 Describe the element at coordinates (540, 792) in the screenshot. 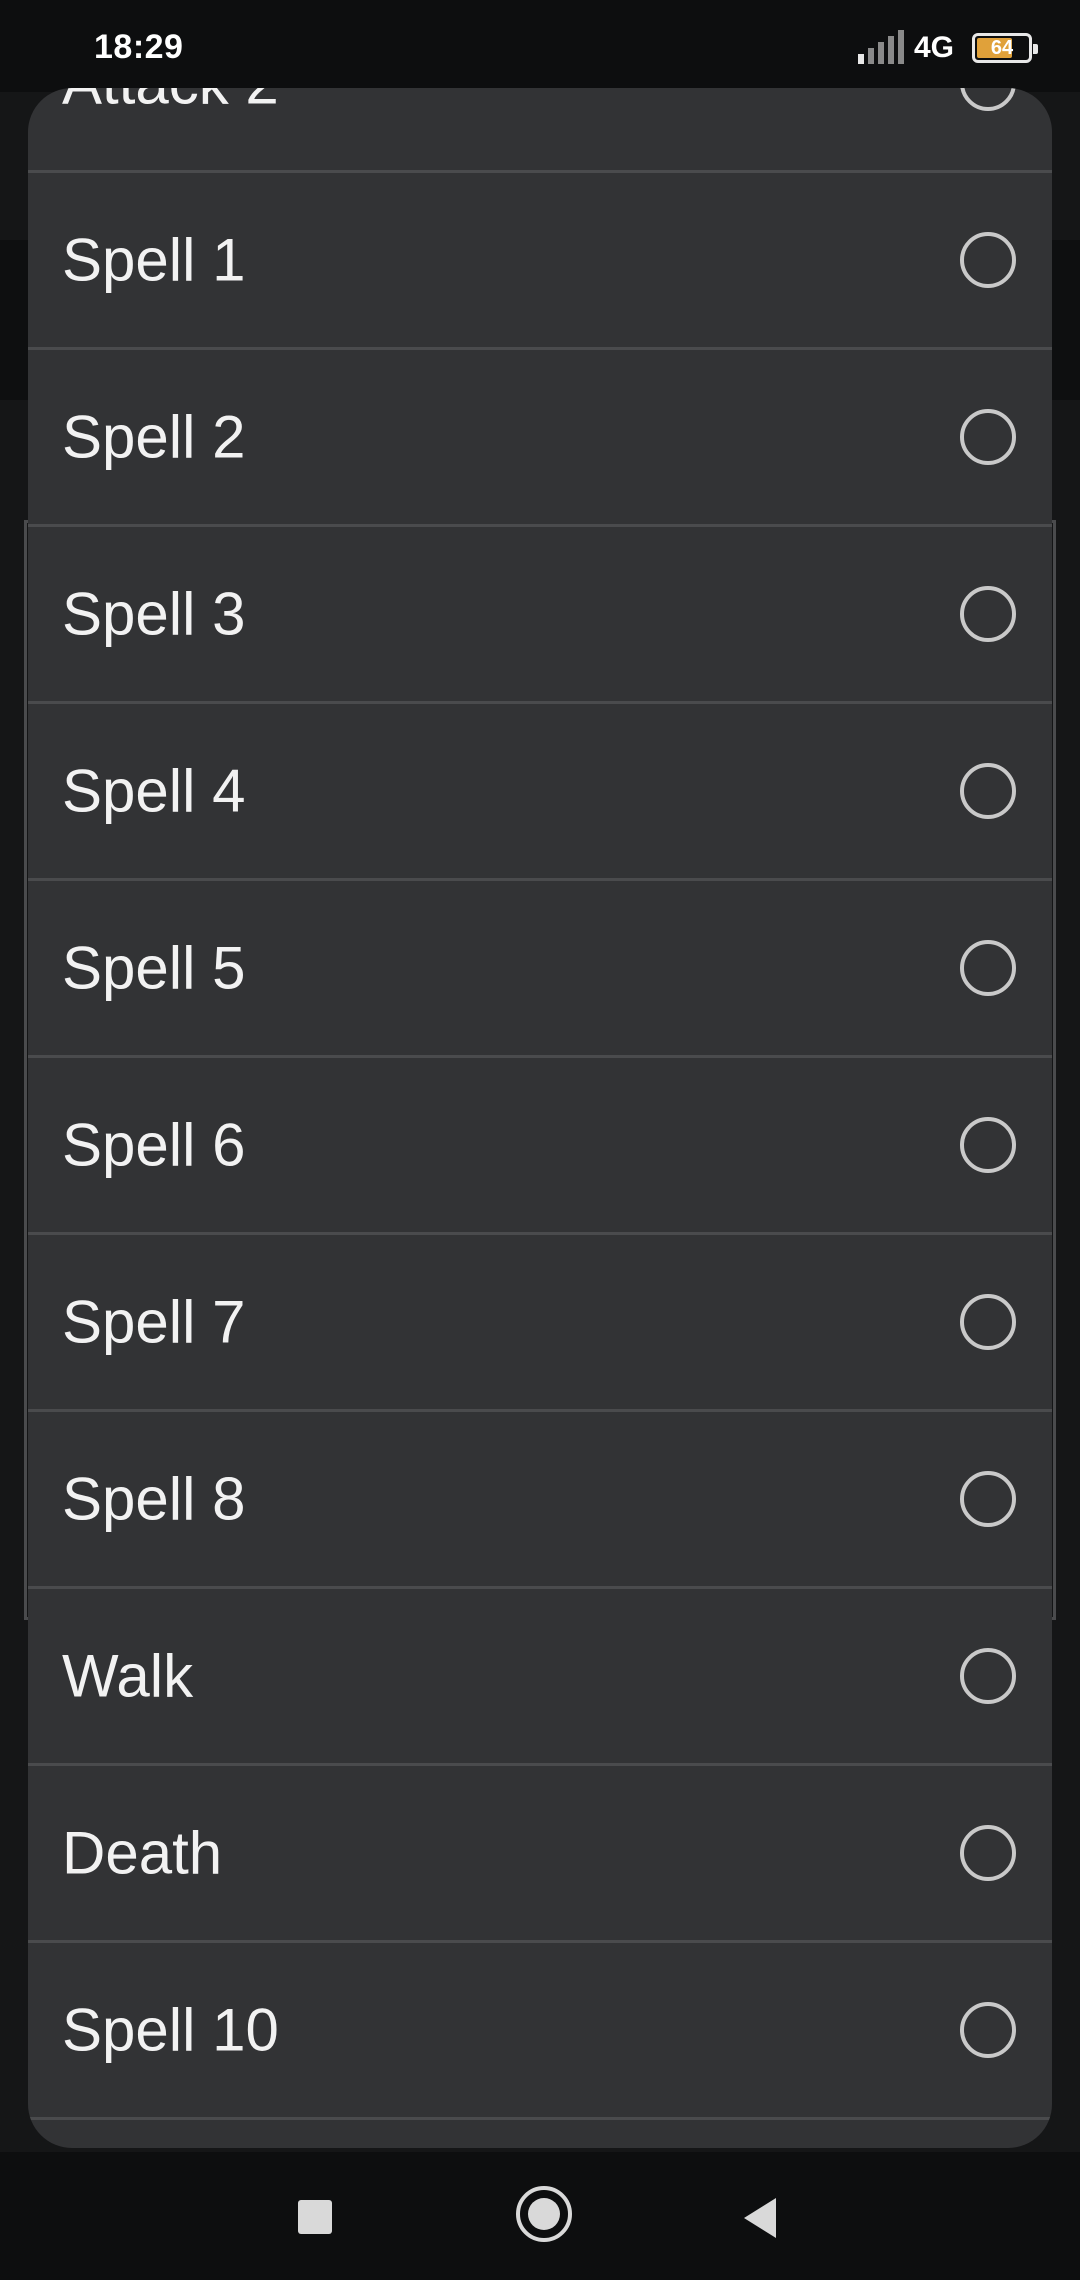

I see `option-row: Spell 4` at that location.